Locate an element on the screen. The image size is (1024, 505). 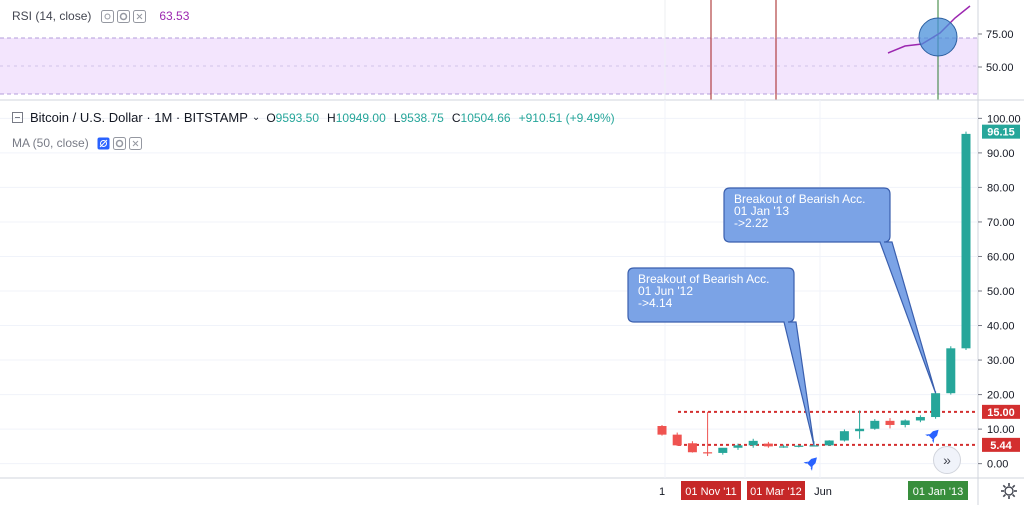
rsi-value: 63.53 is located at coordinates (174, 16).